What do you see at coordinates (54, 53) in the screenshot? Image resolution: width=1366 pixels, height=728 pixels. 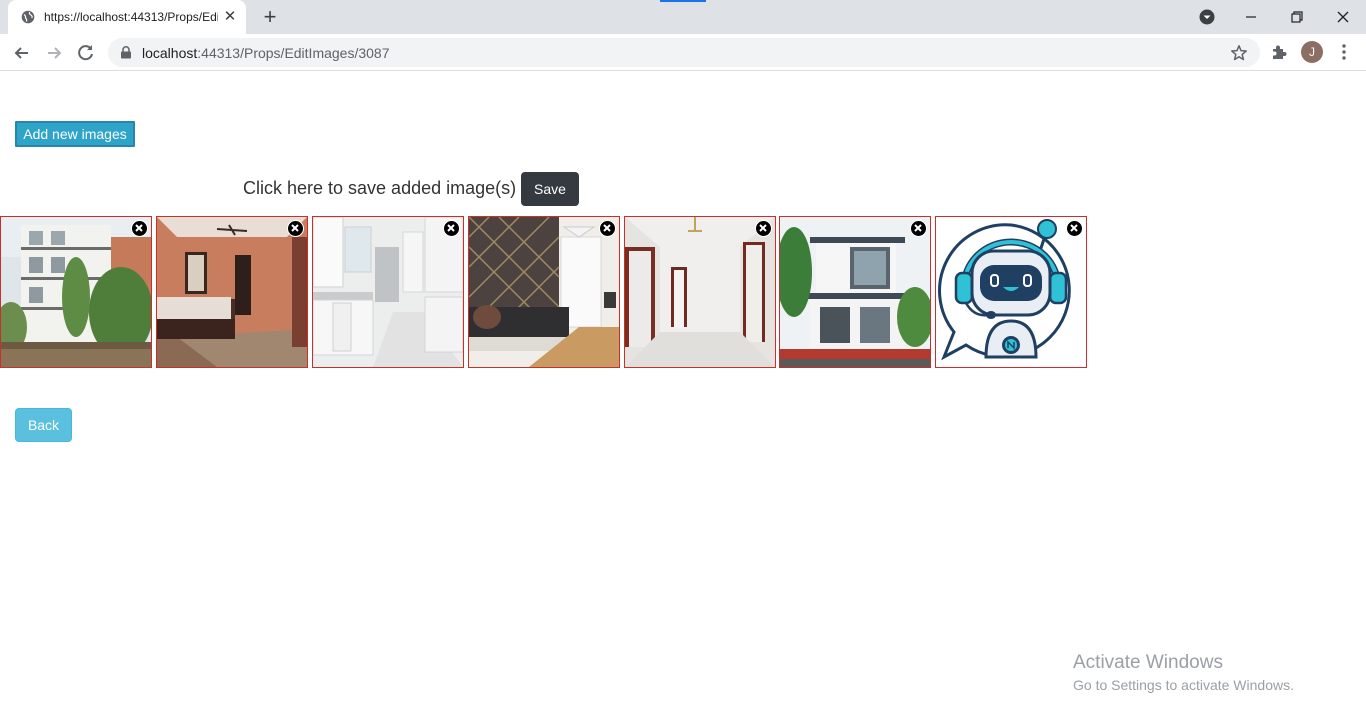 I see `forward-arrow-icon` at bounding box center [54, 53].